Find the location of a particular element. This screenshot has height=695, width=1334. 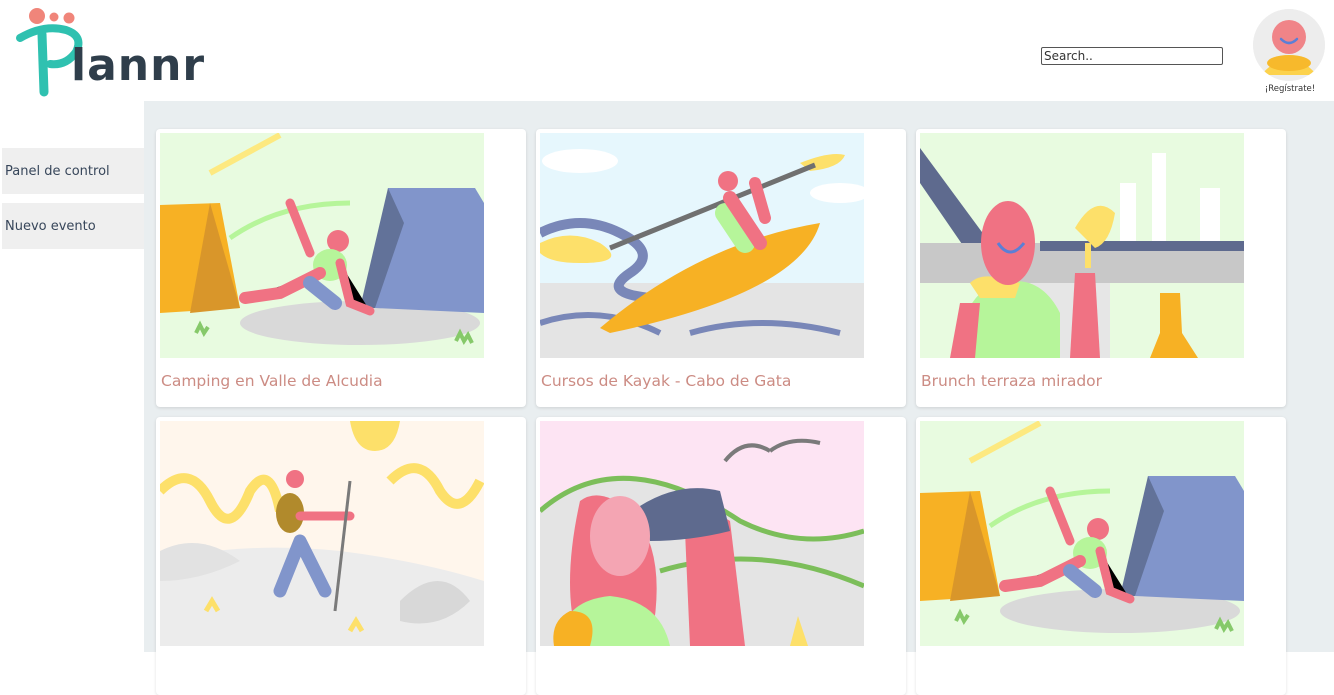

register-label: ¡Regístrate! is located at coordinates (1290, 89).